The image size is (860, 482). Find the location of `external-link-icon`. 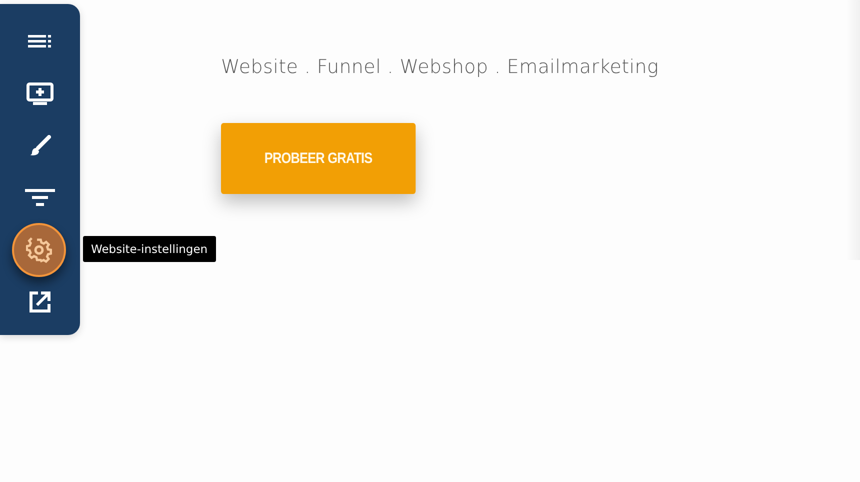

external-link-icon is located at coordinates (40, 302).